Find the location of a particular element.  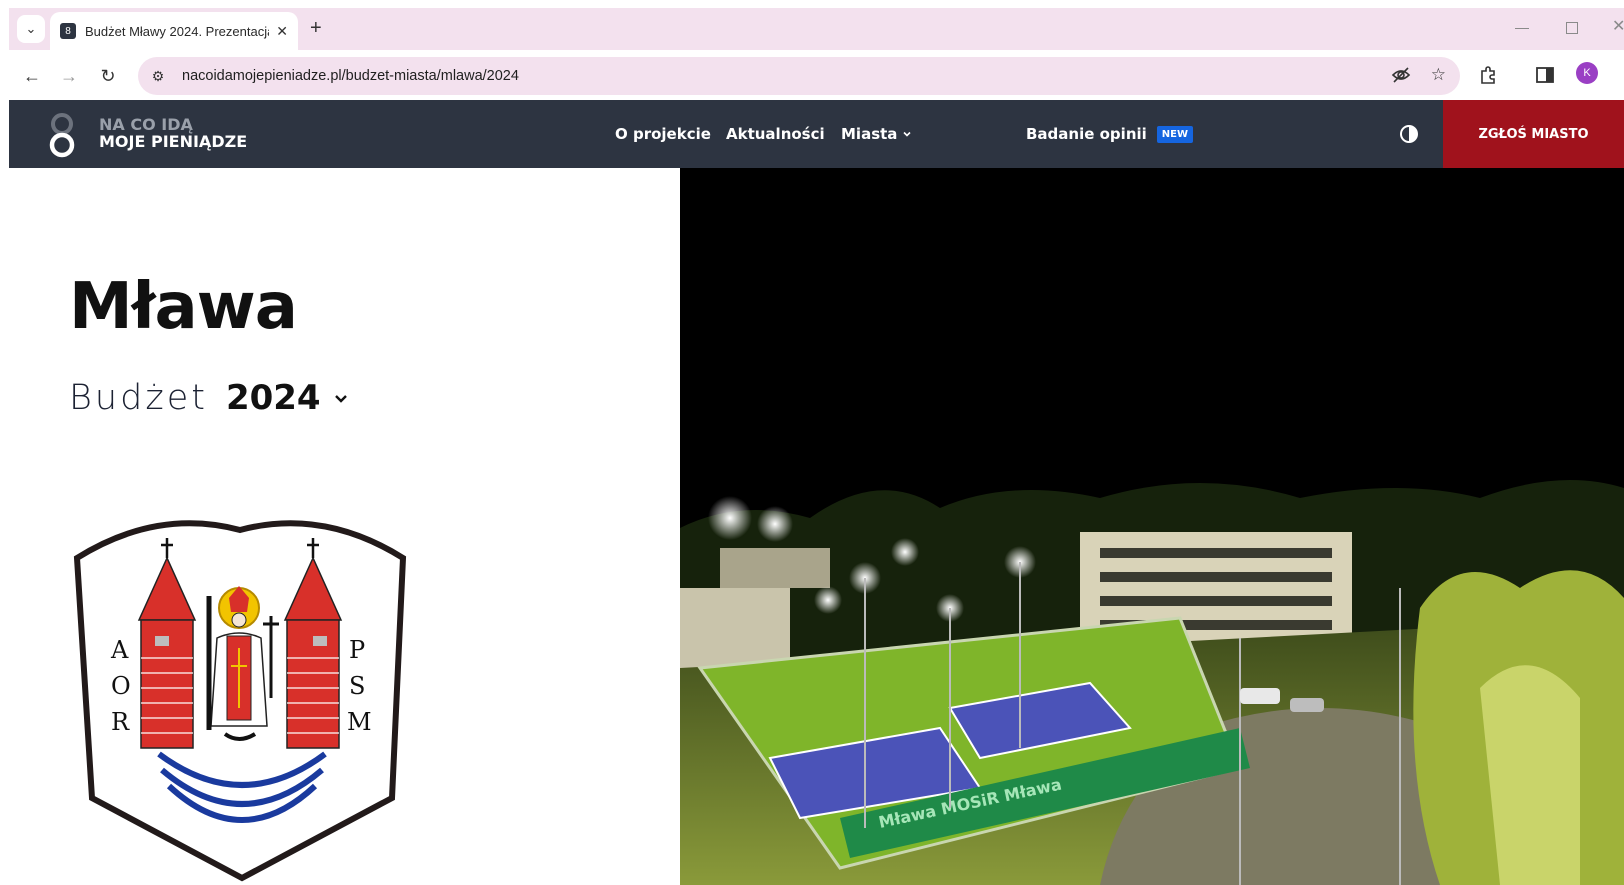

extensions-icon is located at coordinates (1488, 75).